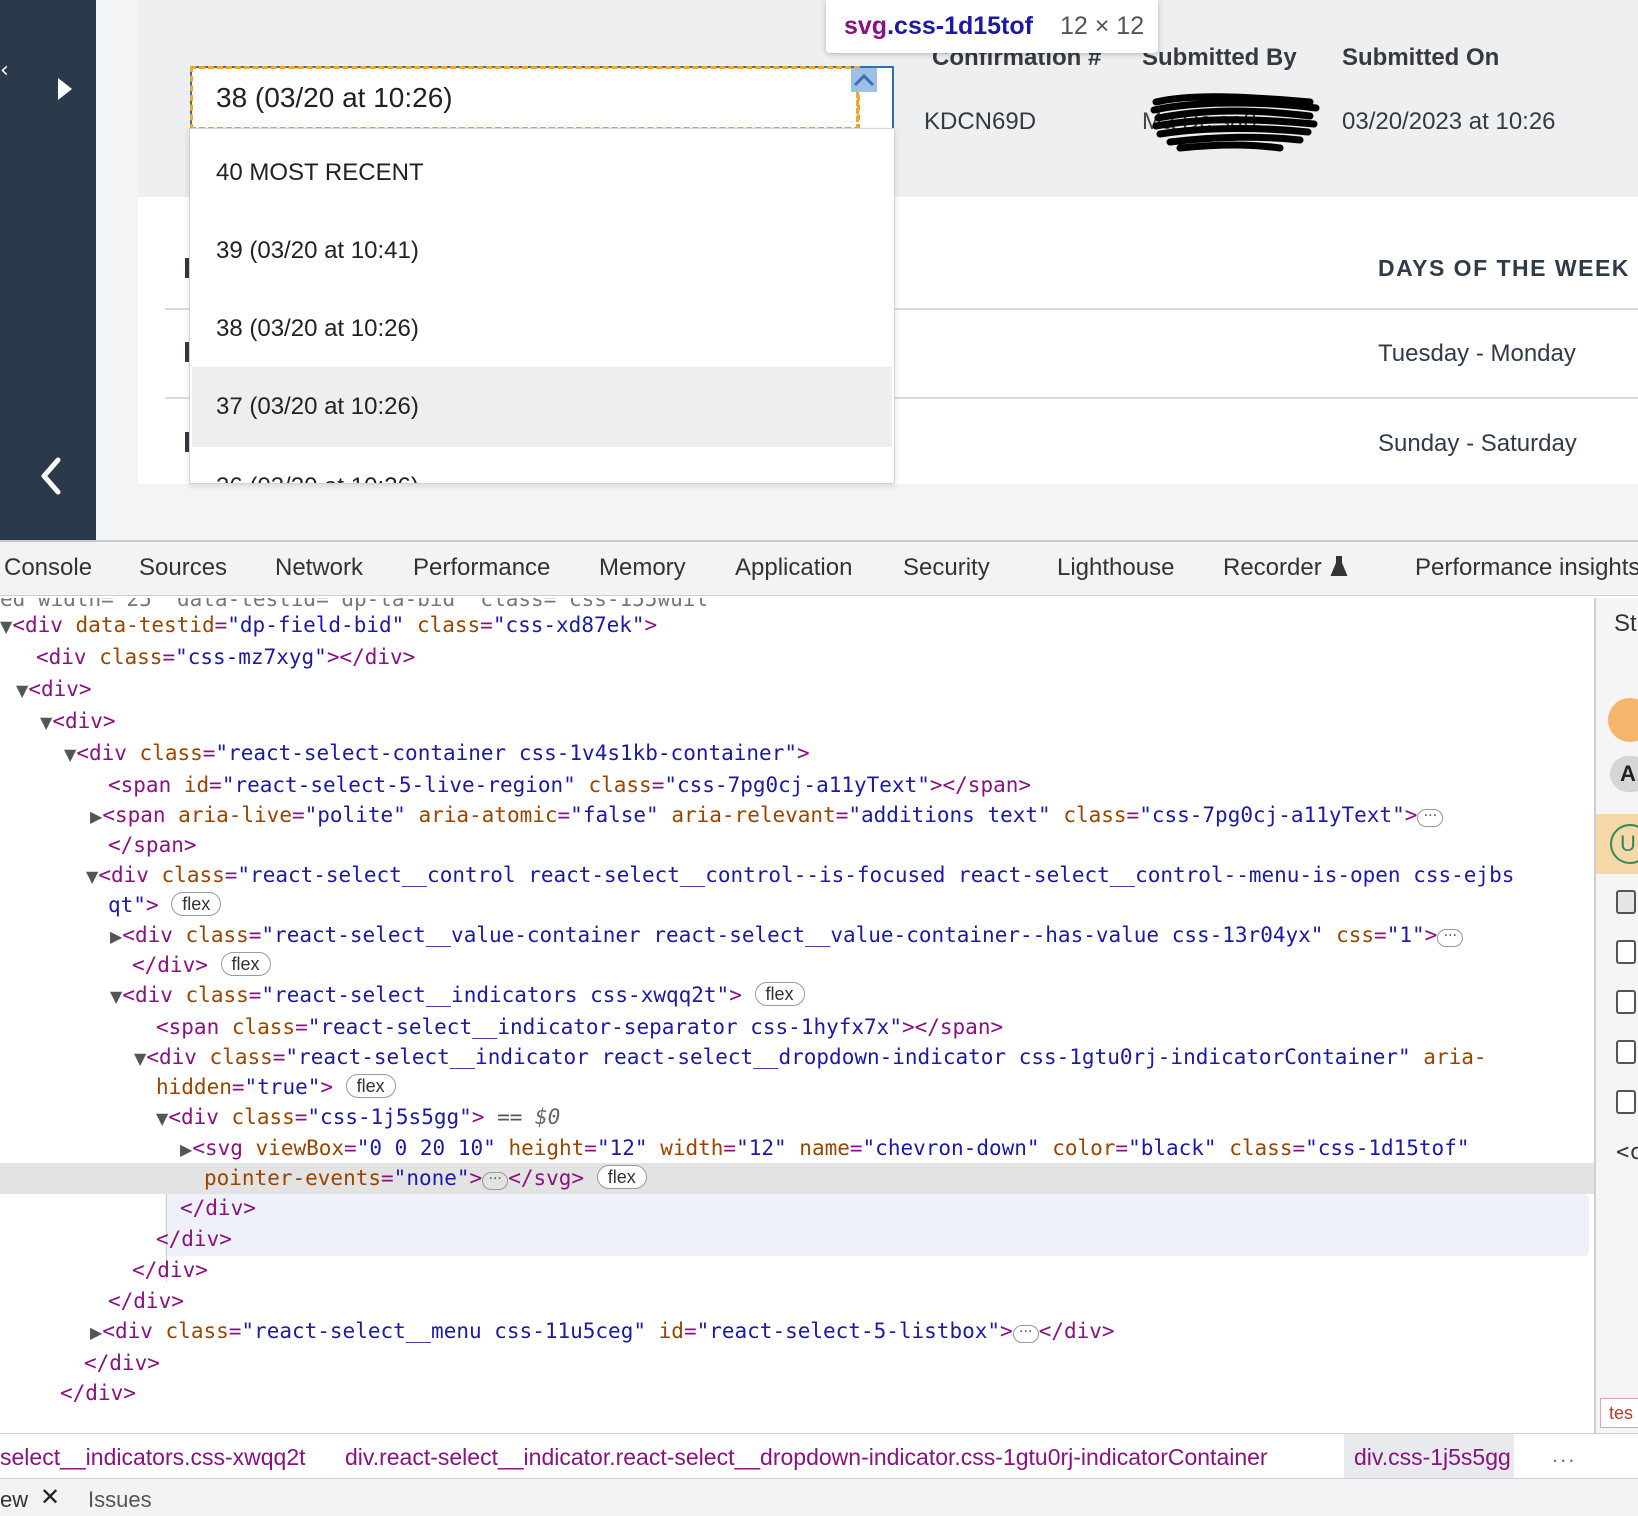 The width and height of the screenshot is (1638, 1516). Describe the element at coordinates (1421, 57) in the screenshot. I see `submitted-on-header: Submitted On` at that location.